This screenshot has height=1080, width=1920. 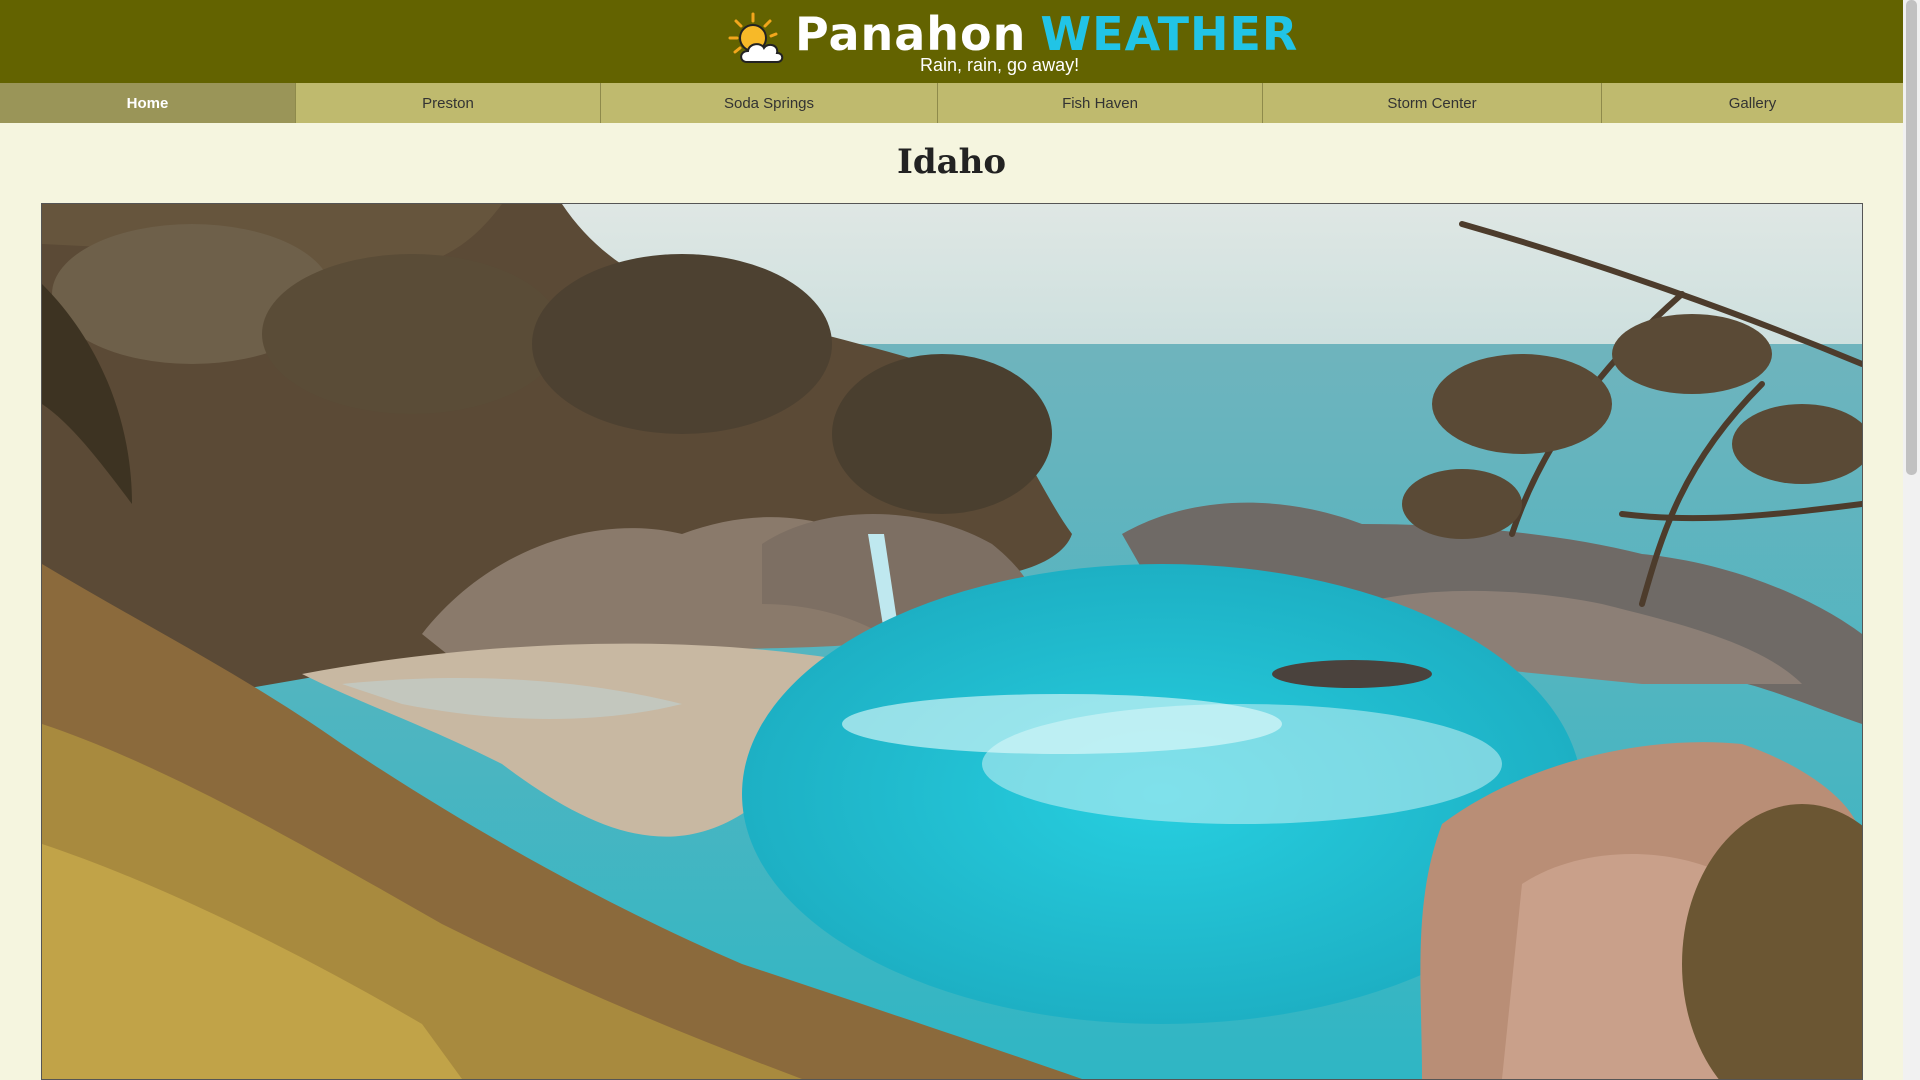 What do you see at coordinates (148, 103) in the screenshot?
I see `nav-item-home: Home` at bounding box center [148, 103].